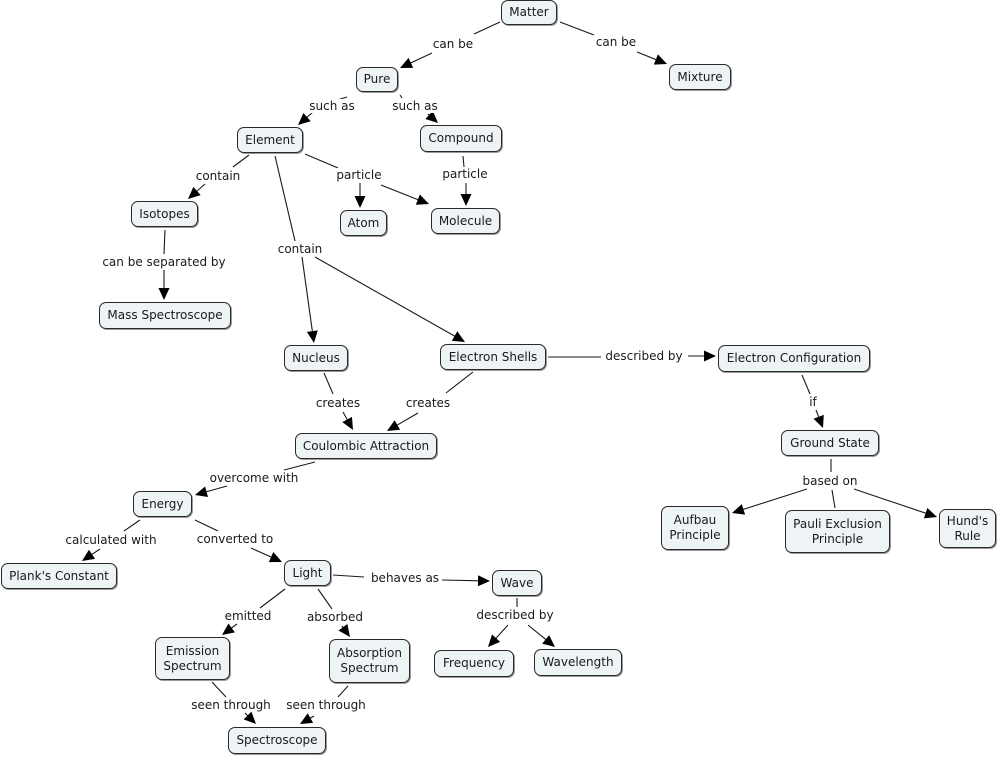 The width and height of the screenshot is (999, 757). What do you see at coordinates (164, 214) in the screenshot?
I see `node-isotopes: Isotopes` at bounding box center [164, 214].